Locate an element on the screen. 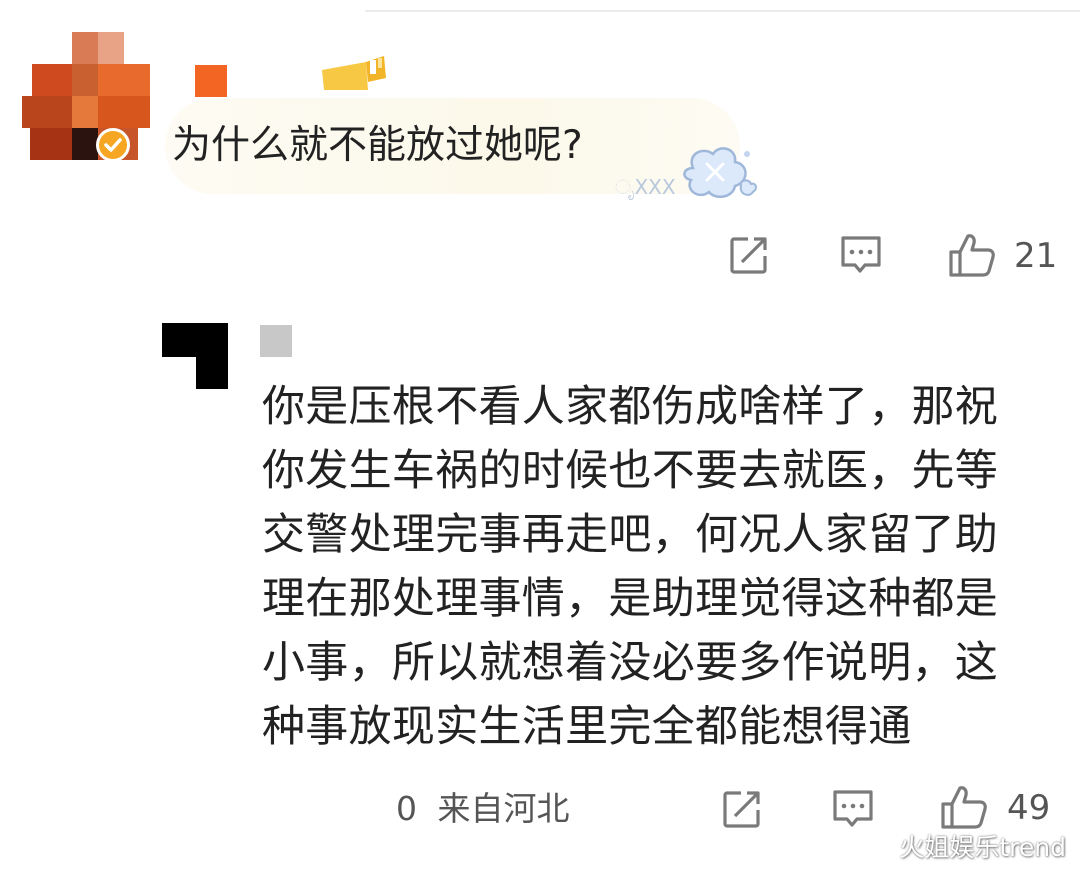  comment-actions: 21 is located at coordinates (893, 258).